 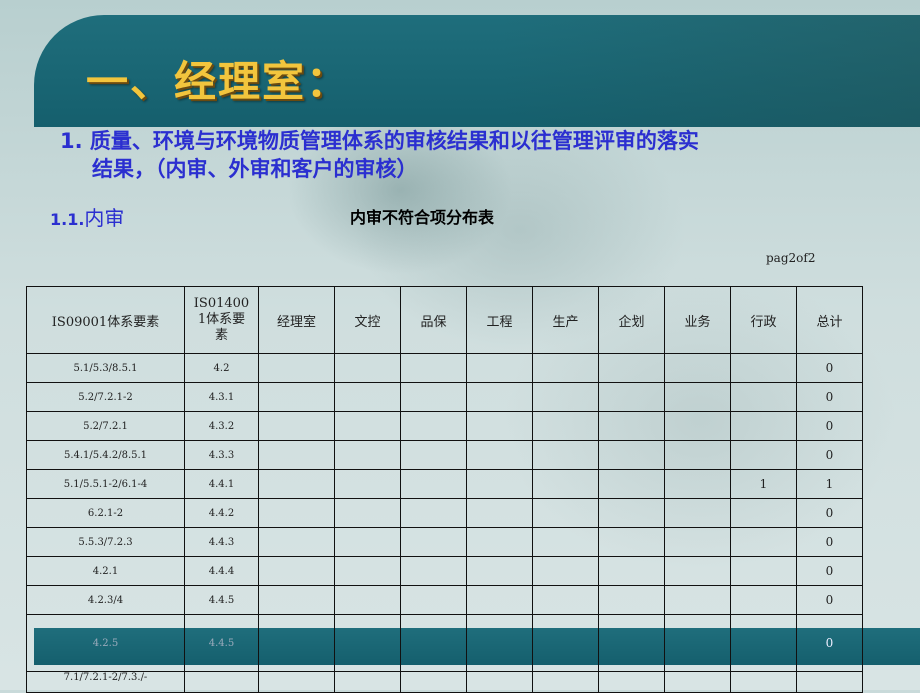 I want to click on col-total: 总计, so click(x=829, y=320).